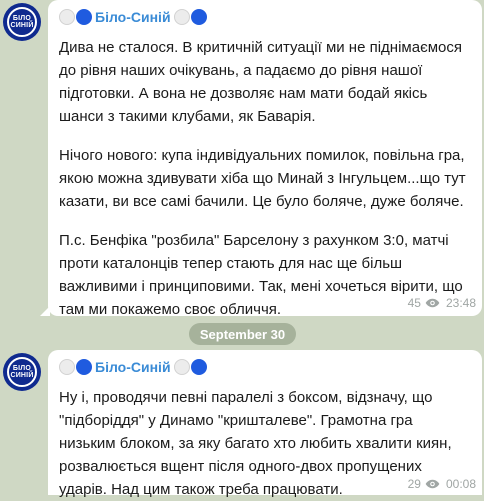 The height and width of the screenshot is (501, 484). I want to click on message-time: 23:48, so click(460, 303).